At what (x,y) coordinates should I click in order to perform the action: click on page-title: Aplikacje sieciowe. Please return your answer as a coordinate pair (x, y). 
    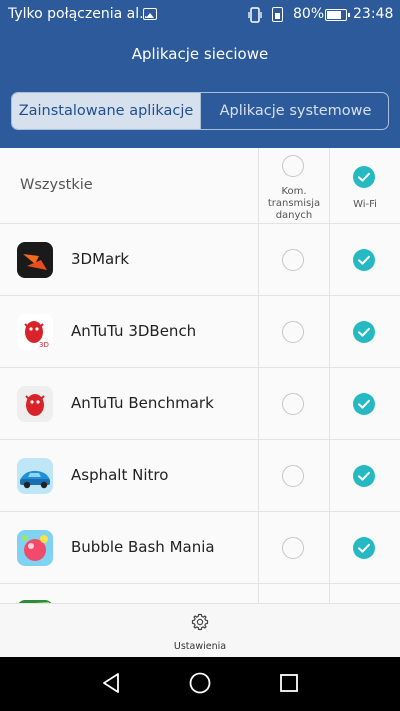
    Looking at the image, I should click on (200, 54).